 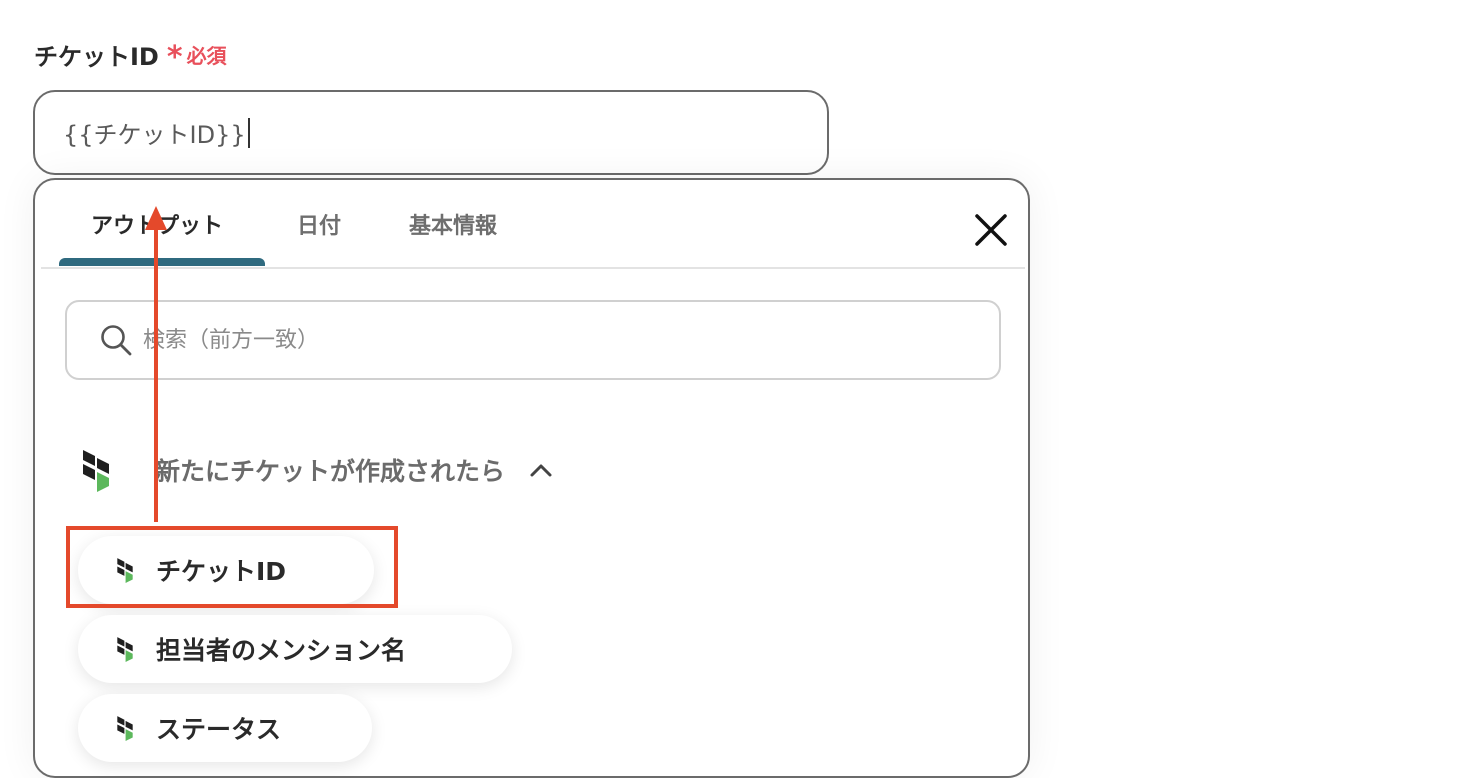 What do you see at coordinates (319, 224) in the screenshot?
I see `tab-date: 日付` at bounding box center [319, 224].